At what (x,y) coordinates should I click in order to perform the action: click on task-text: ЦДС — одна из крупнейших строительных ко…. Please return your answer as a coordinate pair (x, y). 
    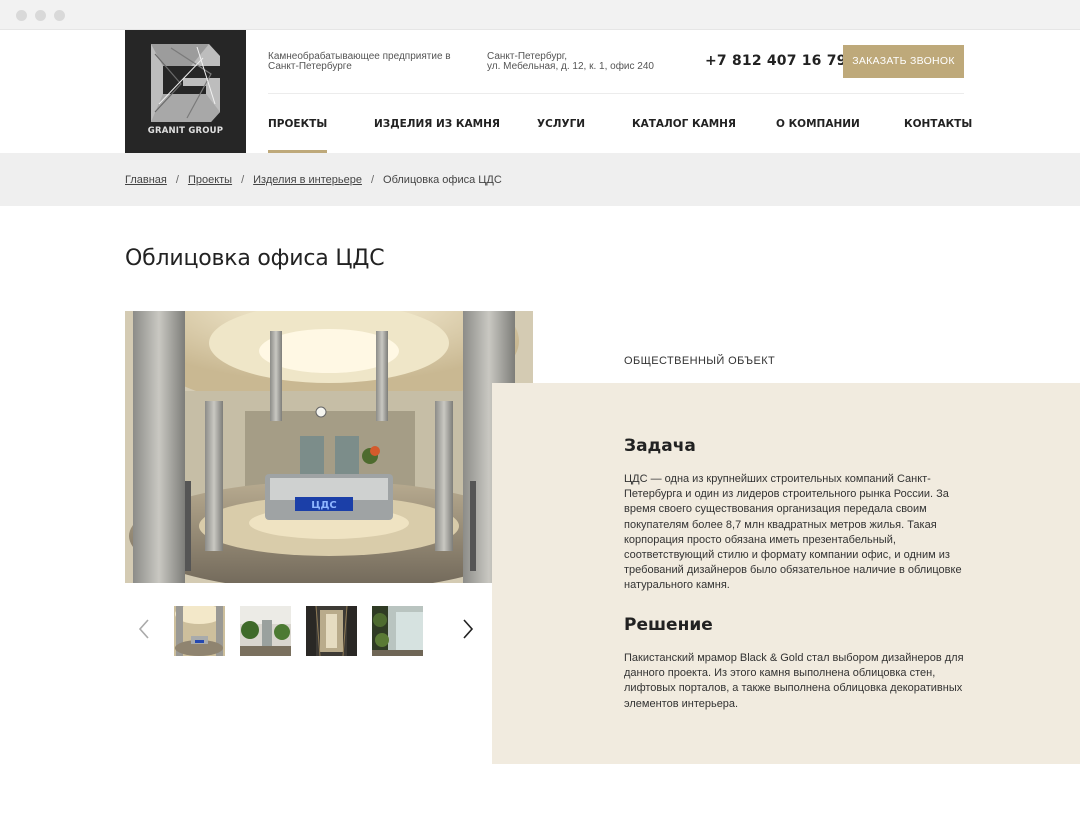
    Looking at the image, I should click on (793, 532).